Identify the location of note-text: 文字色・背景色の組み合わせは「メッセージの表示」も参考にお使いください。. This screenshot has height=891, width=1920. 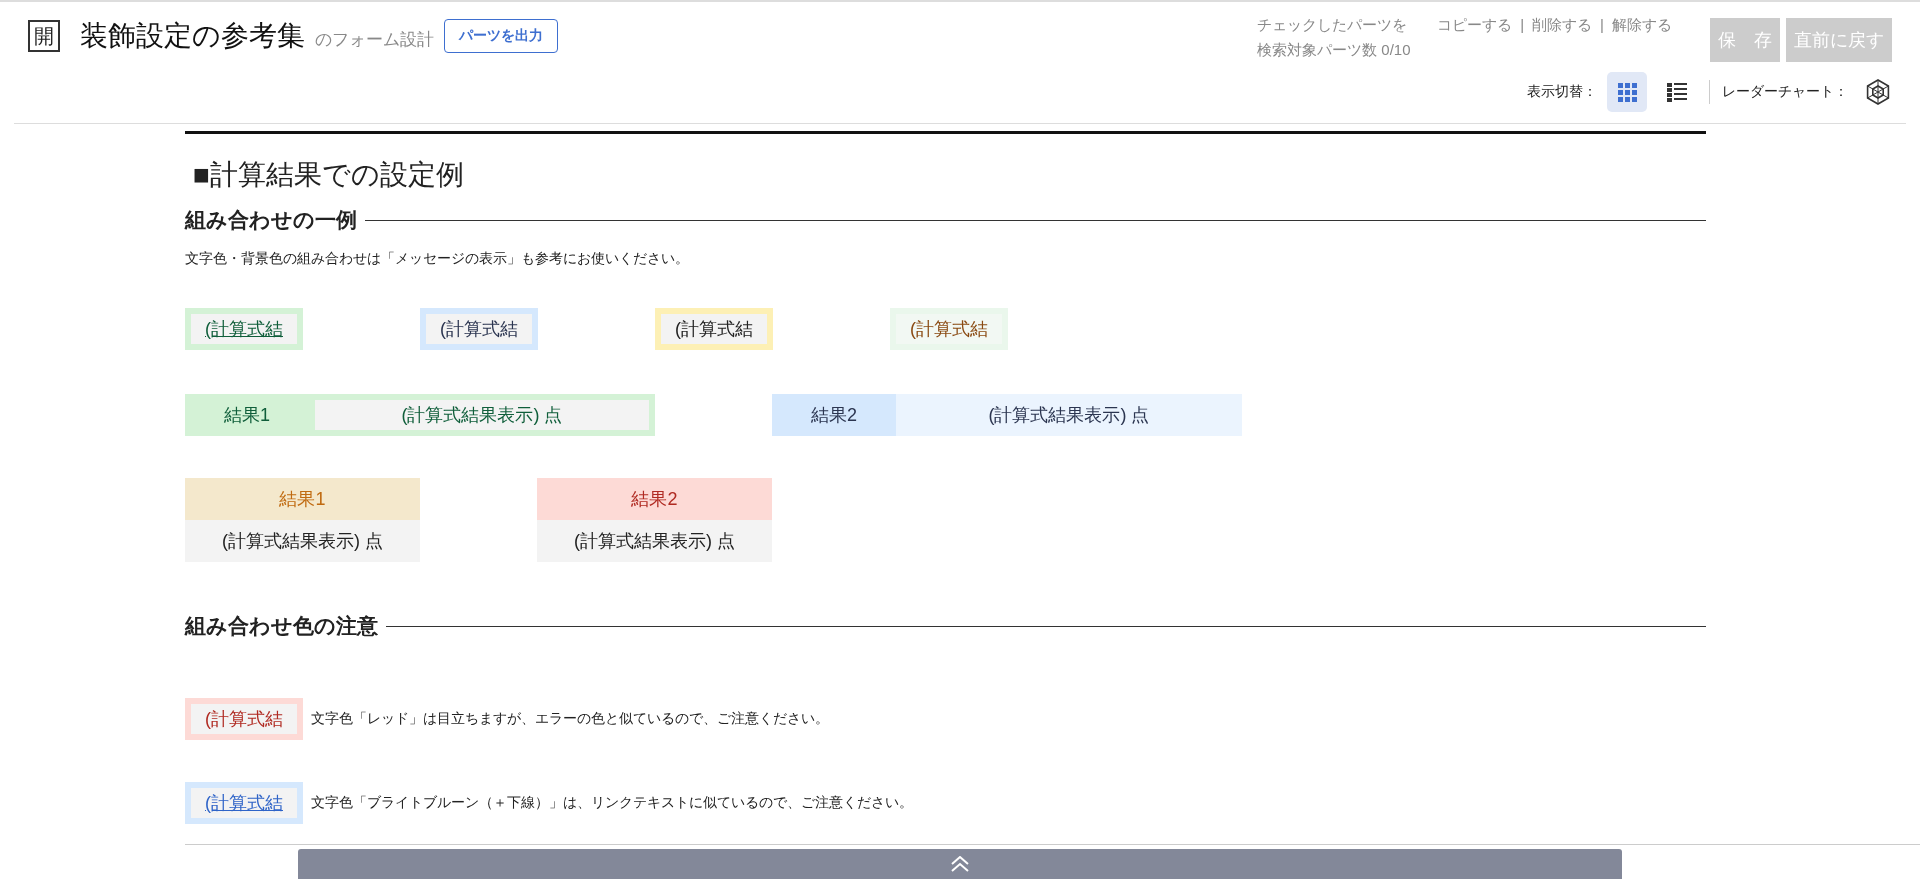
(437, 259).